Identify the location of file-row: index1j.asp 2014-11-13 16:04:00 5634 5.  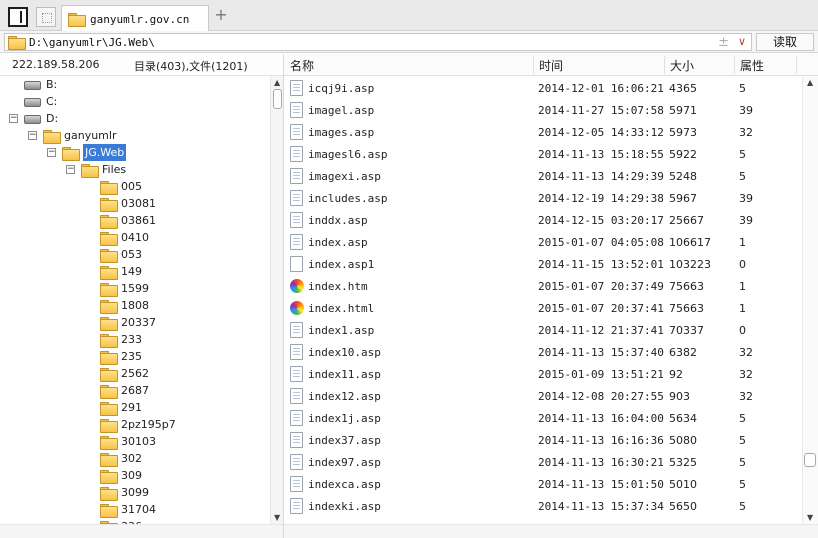
(543, 418).